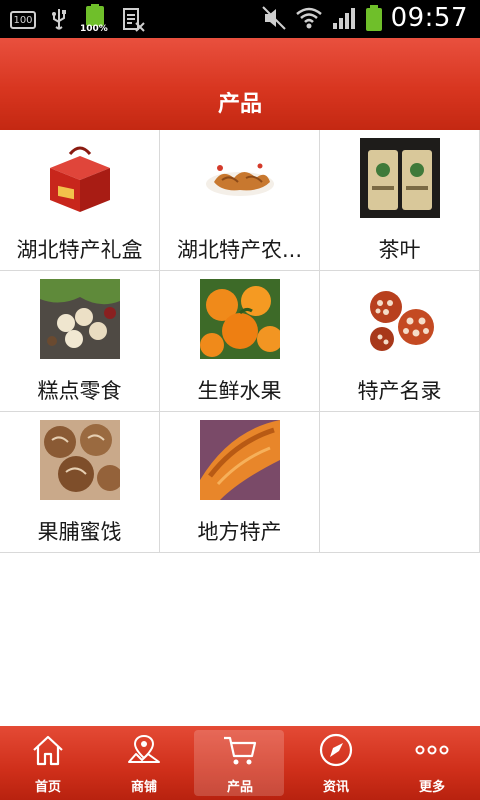  Describe the element at coordinates (80, 319) in the screenshot. I see `pastry-snacks-image` at that location.